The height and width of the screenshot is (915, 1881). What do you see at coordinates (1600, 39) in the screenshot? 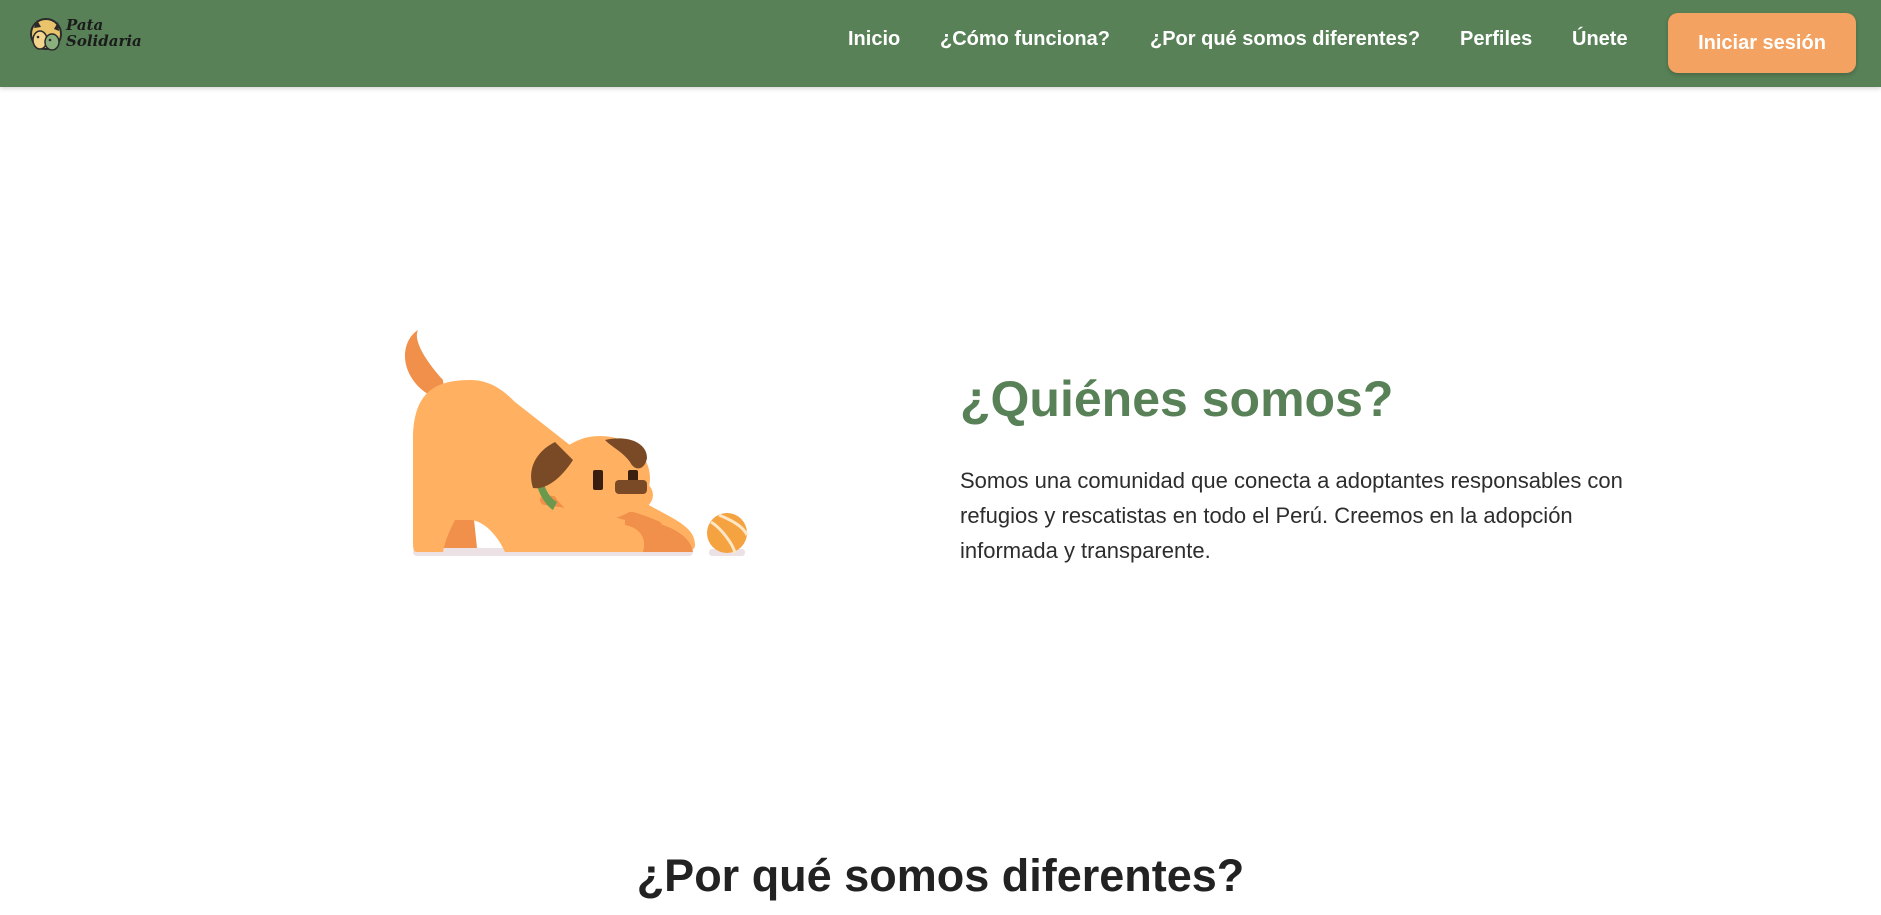
I see `nav-link-unete: Únete` at bounding box center [1600, 39].